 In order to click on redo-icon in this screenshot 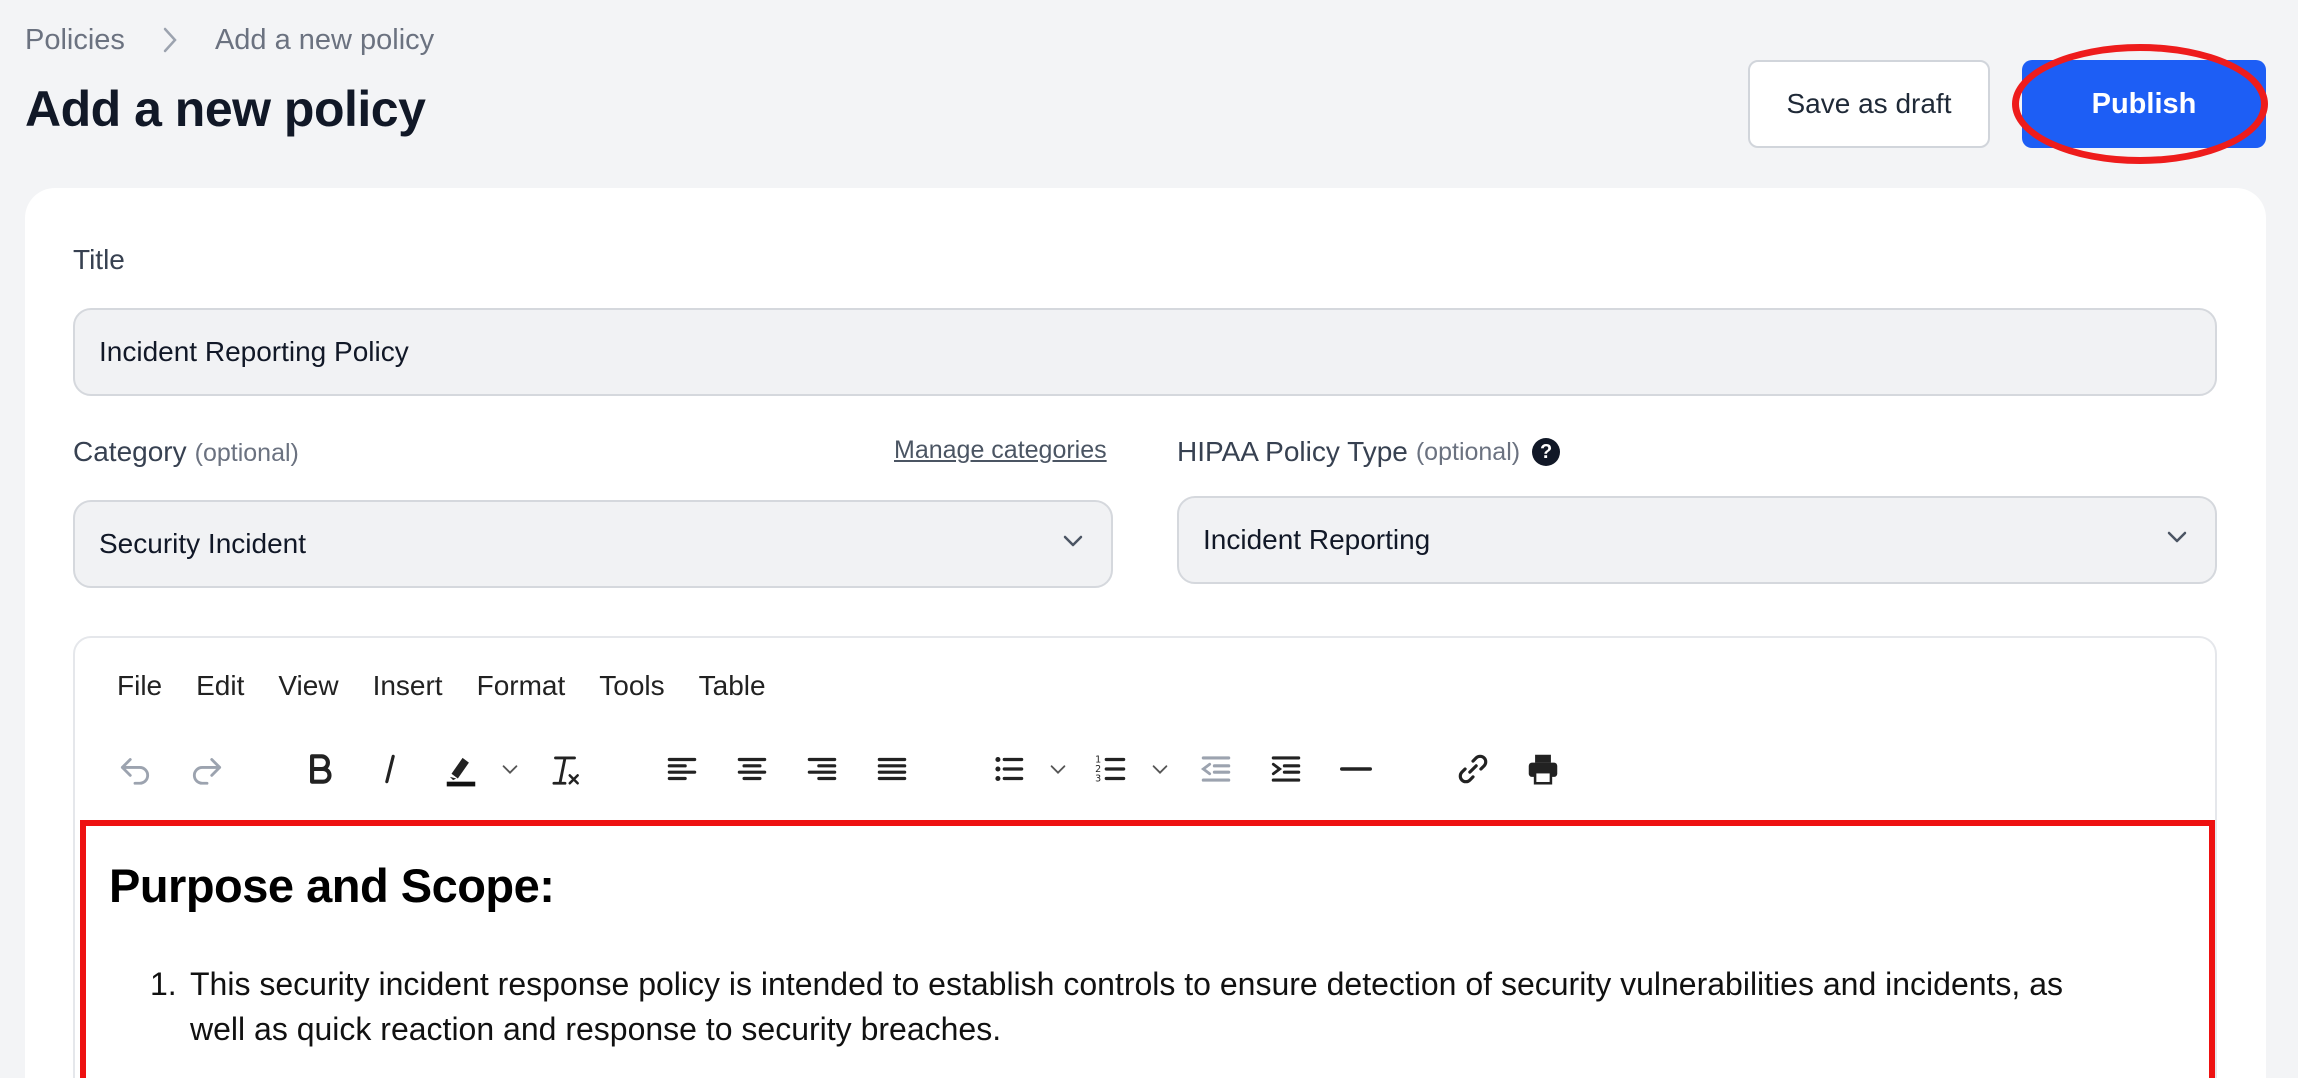, I will do `click(207, 769)`.